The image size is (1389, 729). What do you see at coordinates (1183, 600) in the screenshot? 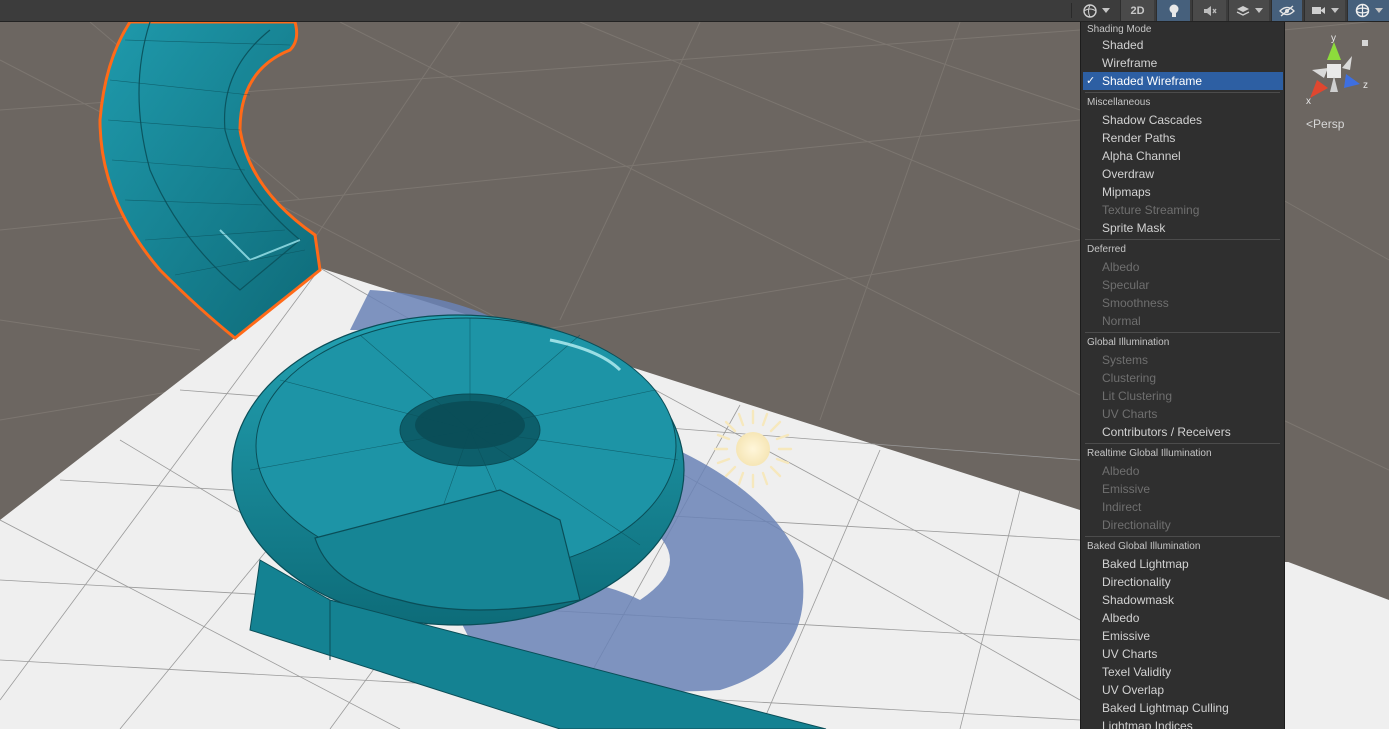
I see `menu-item-shadowmask: Shadowmask` at bounding box center [1183, 600].